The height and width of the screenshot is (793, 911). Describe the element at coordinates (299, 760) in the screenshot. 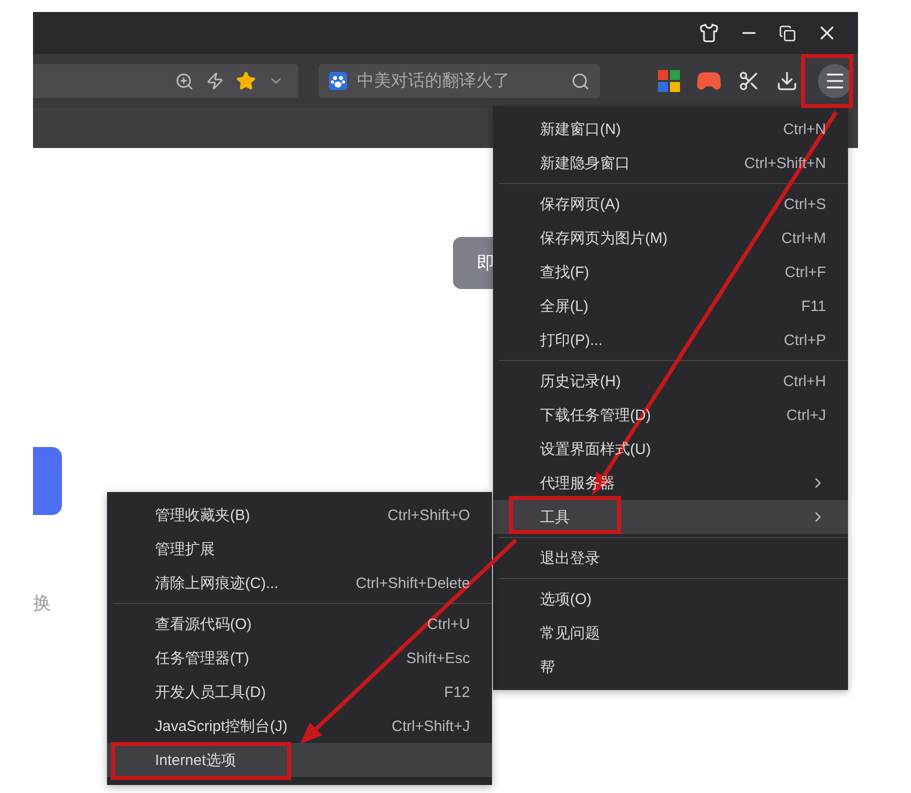

I see `menu-item: Internet选项` at that location.